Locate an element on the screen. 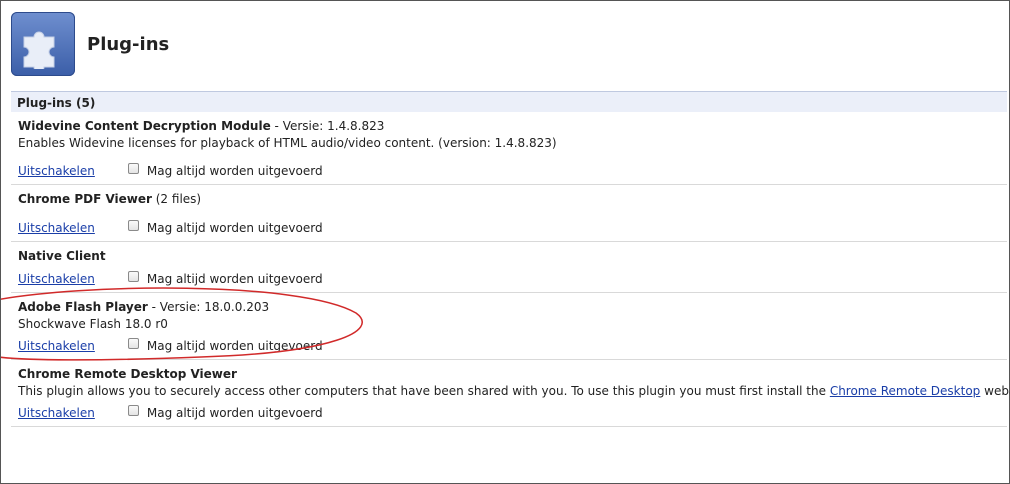 The width and height of the screenshot is (1010, 484). plugin-name: Widevine Content Decryption Module is located at coordinates (144, 126).